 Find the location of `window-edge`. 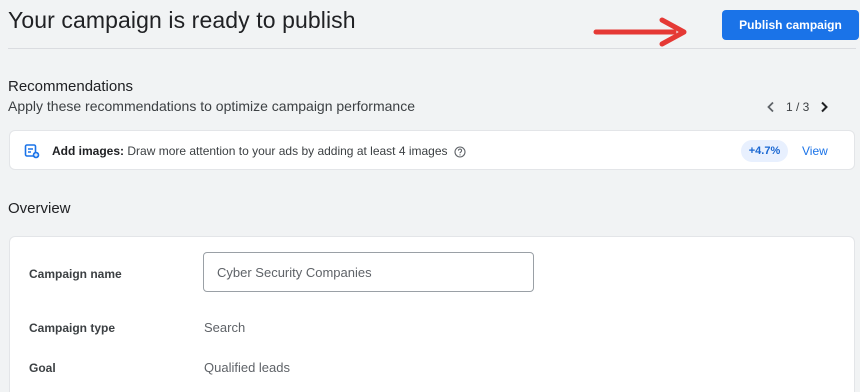

window-edge is located at coordinates (862, 196).